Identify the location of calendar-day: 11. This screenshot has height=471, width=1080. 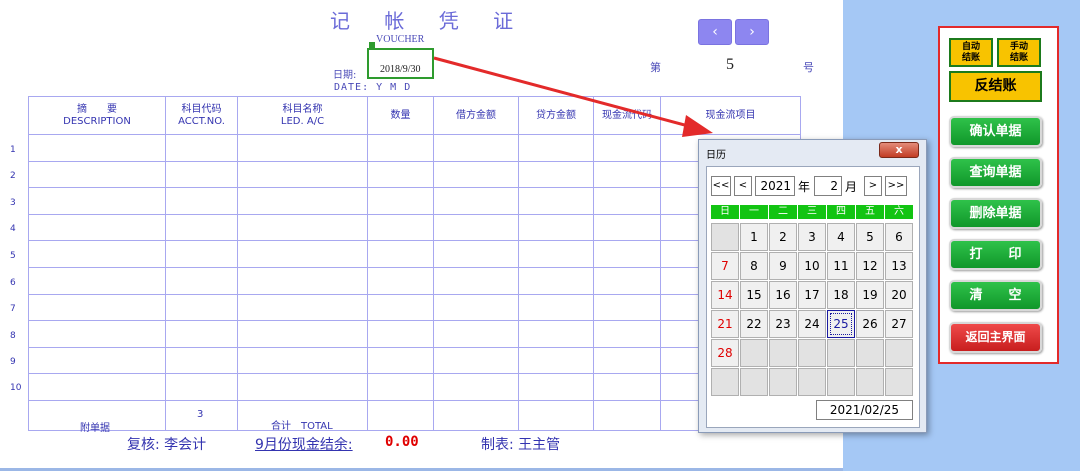
(841, 266).